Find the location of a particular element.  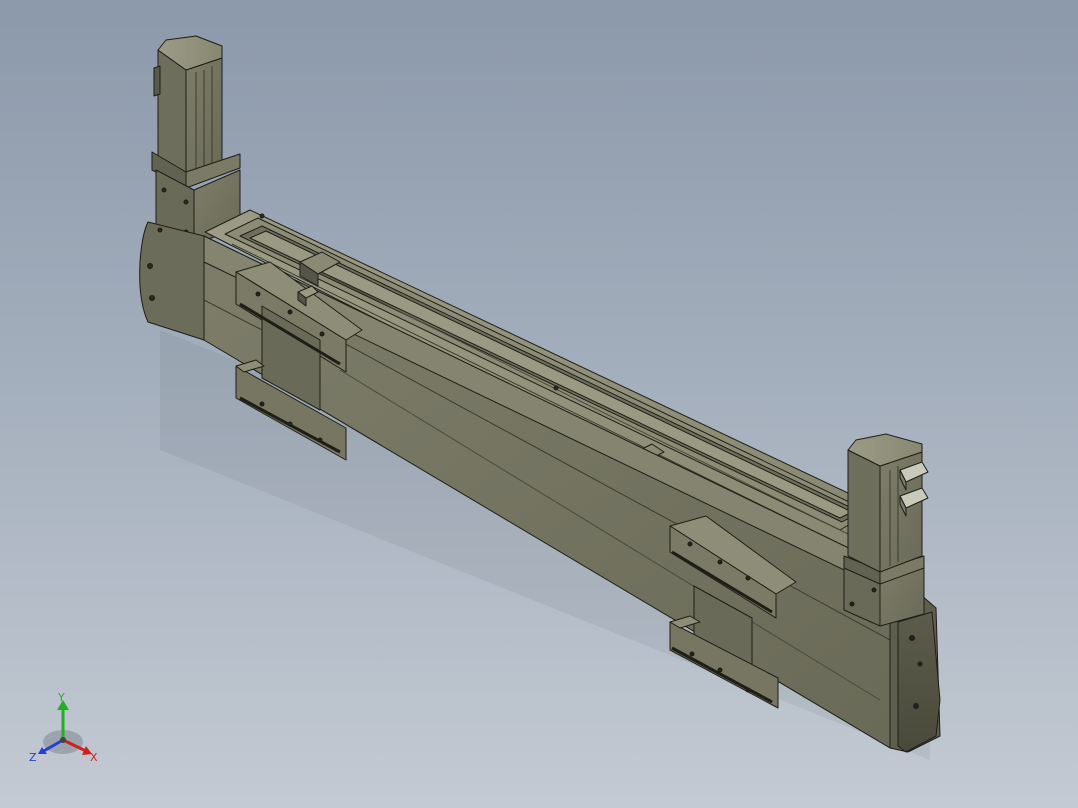

coordinate-triad-icon: Y X Z is located at coordinates (68, 732).